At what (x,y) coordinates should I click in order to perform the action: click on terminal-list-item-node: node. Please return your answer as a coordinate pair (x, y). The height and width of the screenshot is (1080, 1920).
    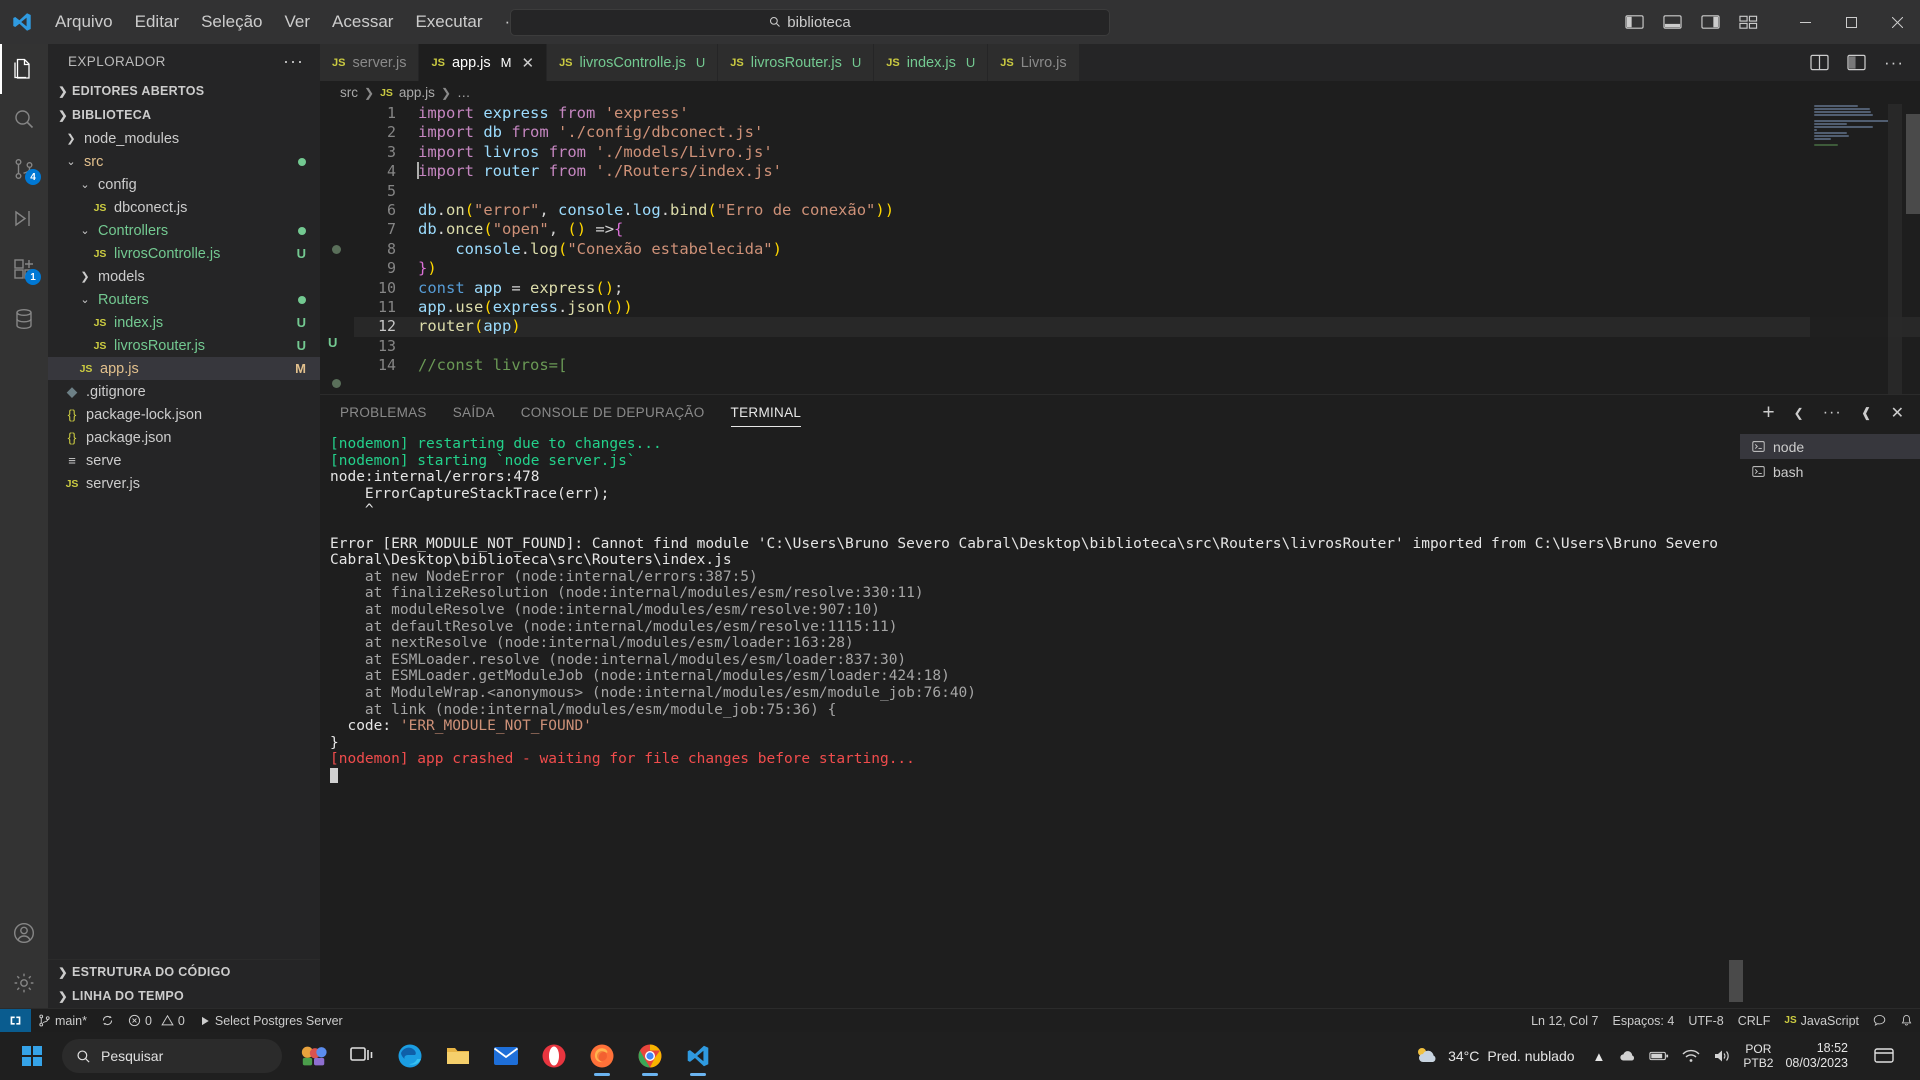
    Looking at the image, I should click on (1830, 446).